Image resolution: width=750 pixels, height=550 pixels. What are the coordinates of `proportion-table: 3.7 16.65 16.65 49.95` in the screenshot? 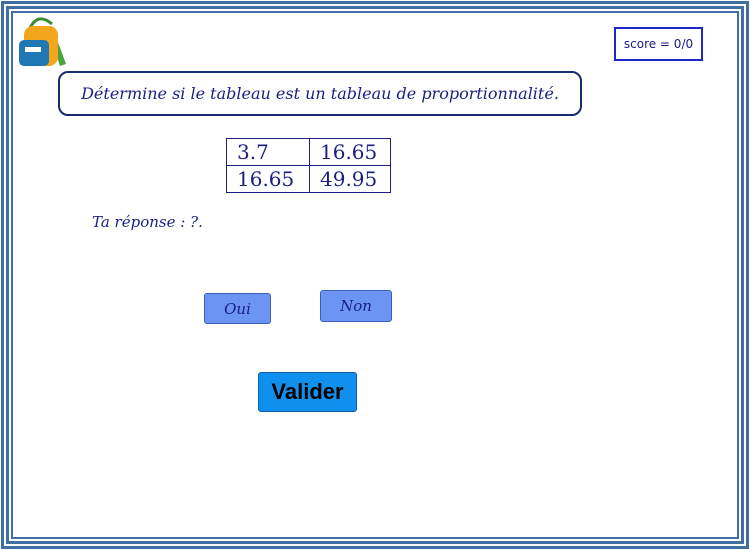 It's located at (308, 165).